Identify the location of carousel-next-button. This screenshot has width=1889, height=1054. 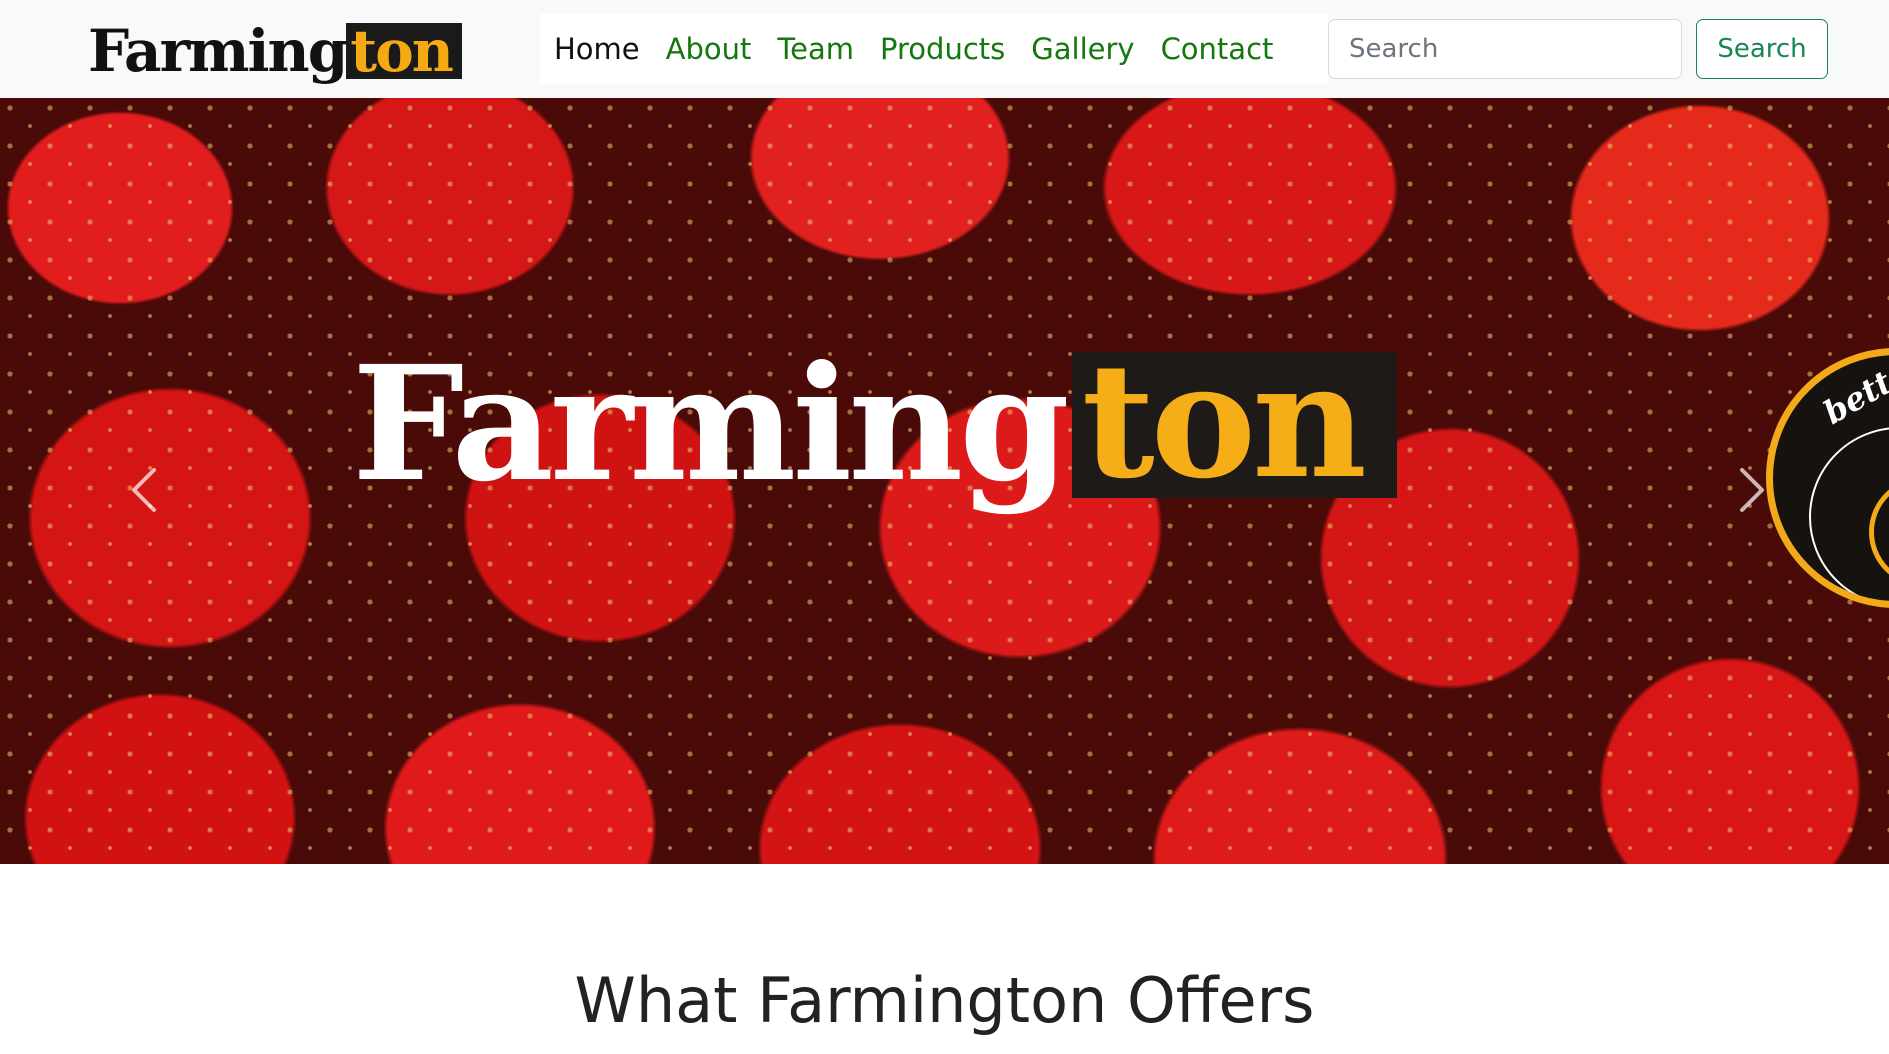
(1750, 490).